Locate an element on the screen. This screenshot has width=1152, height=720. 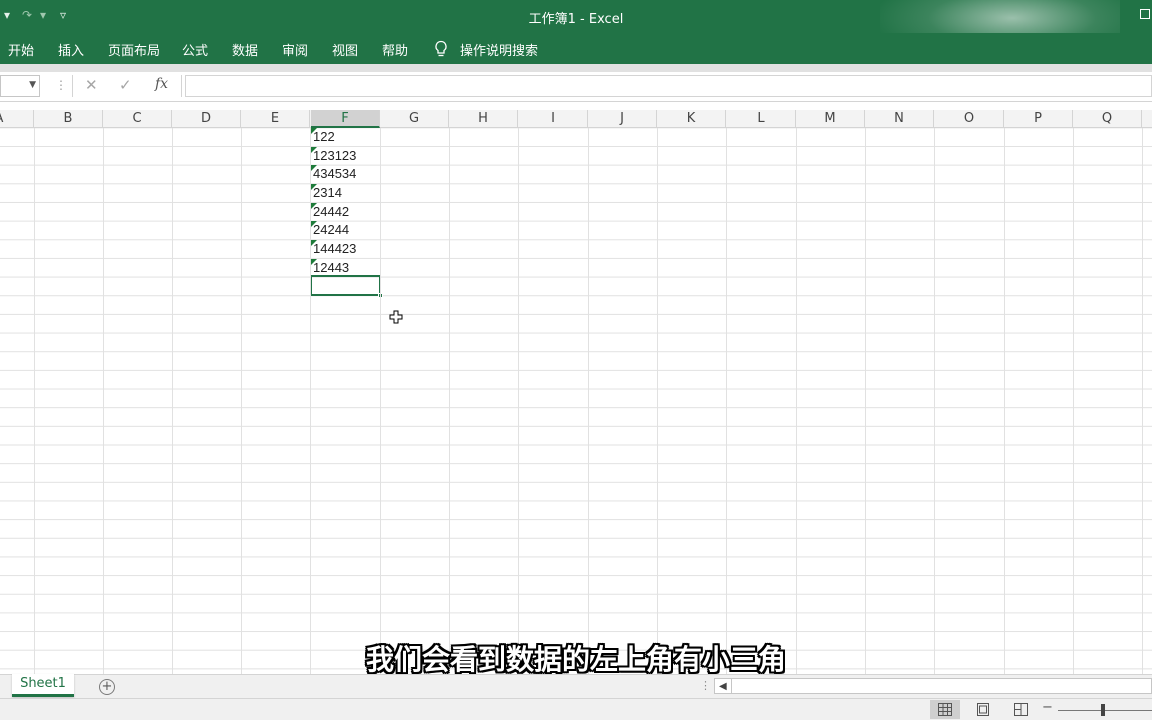
zoom-track is located at coordinates (1105, 710).